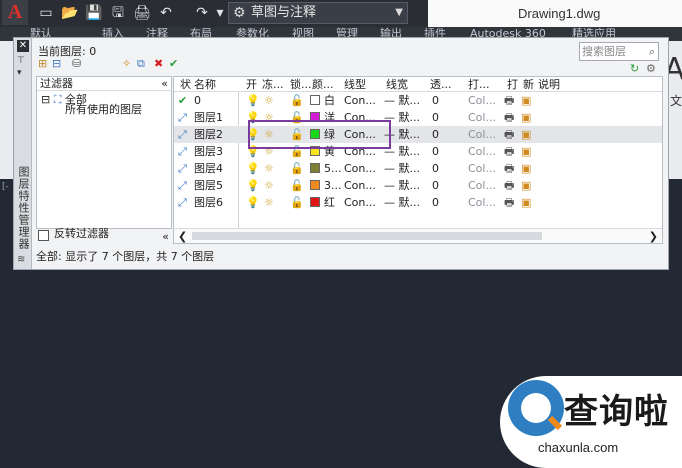 The image size is (682, 468). Describe the element at coordinates (21, 259) in the screenshot. I see `palette-menu-icon: ≋` at that location.